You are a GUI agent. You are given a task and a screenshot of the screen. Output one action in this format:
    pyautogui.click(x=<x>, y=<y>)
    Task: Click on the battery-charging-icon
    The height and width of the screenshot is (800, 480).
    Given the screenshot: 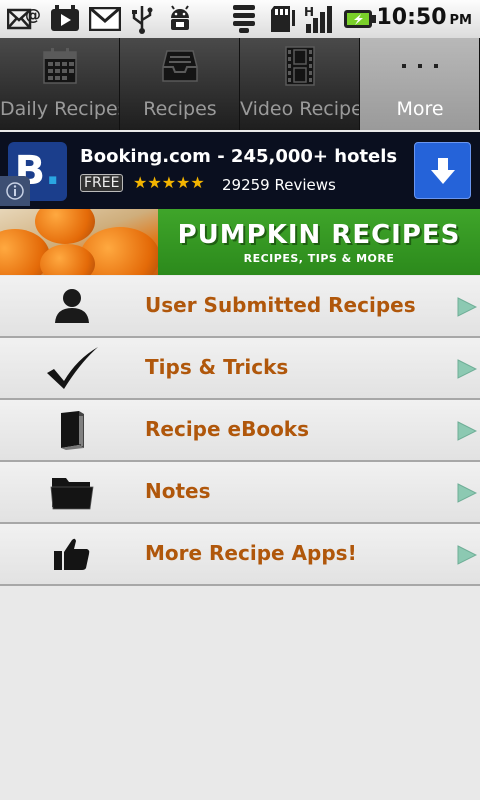 What is the action you would take?
    pyautogui.click(x=360, y=19)
    